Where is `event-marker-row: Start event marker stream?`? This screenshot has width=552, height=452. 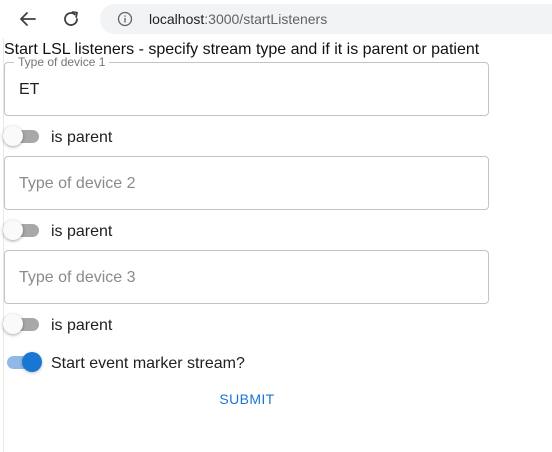
event-marker-row: Start event marker stream? is located at coordinates (154, 363).